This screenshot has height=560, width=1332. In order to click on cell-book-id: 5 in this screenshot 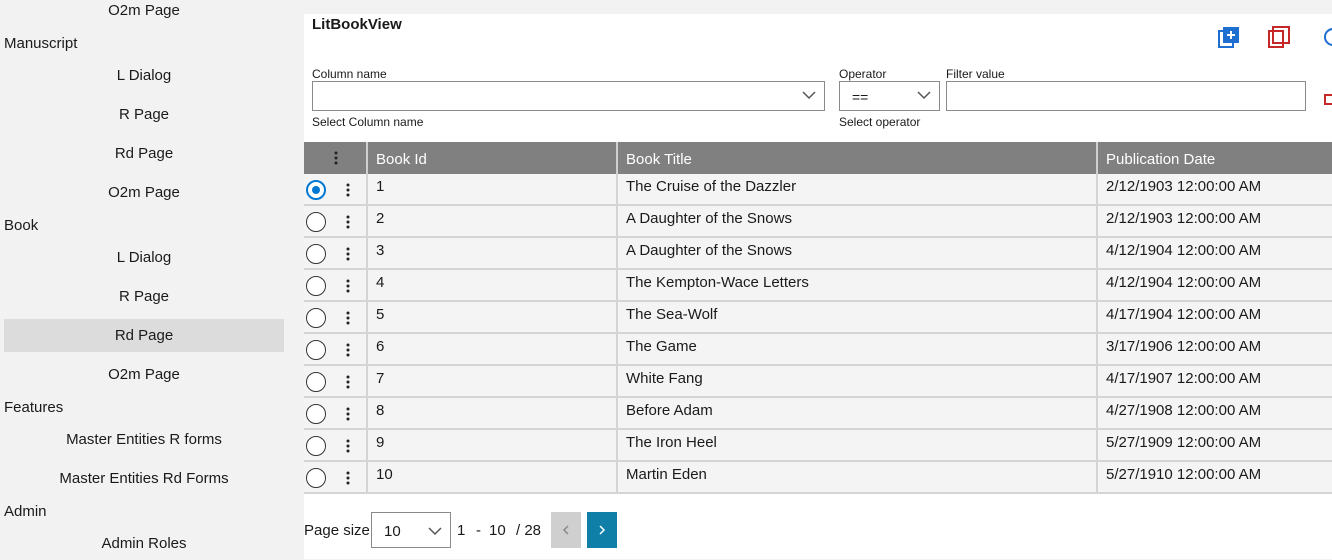, I will do `click(493, 317)`.